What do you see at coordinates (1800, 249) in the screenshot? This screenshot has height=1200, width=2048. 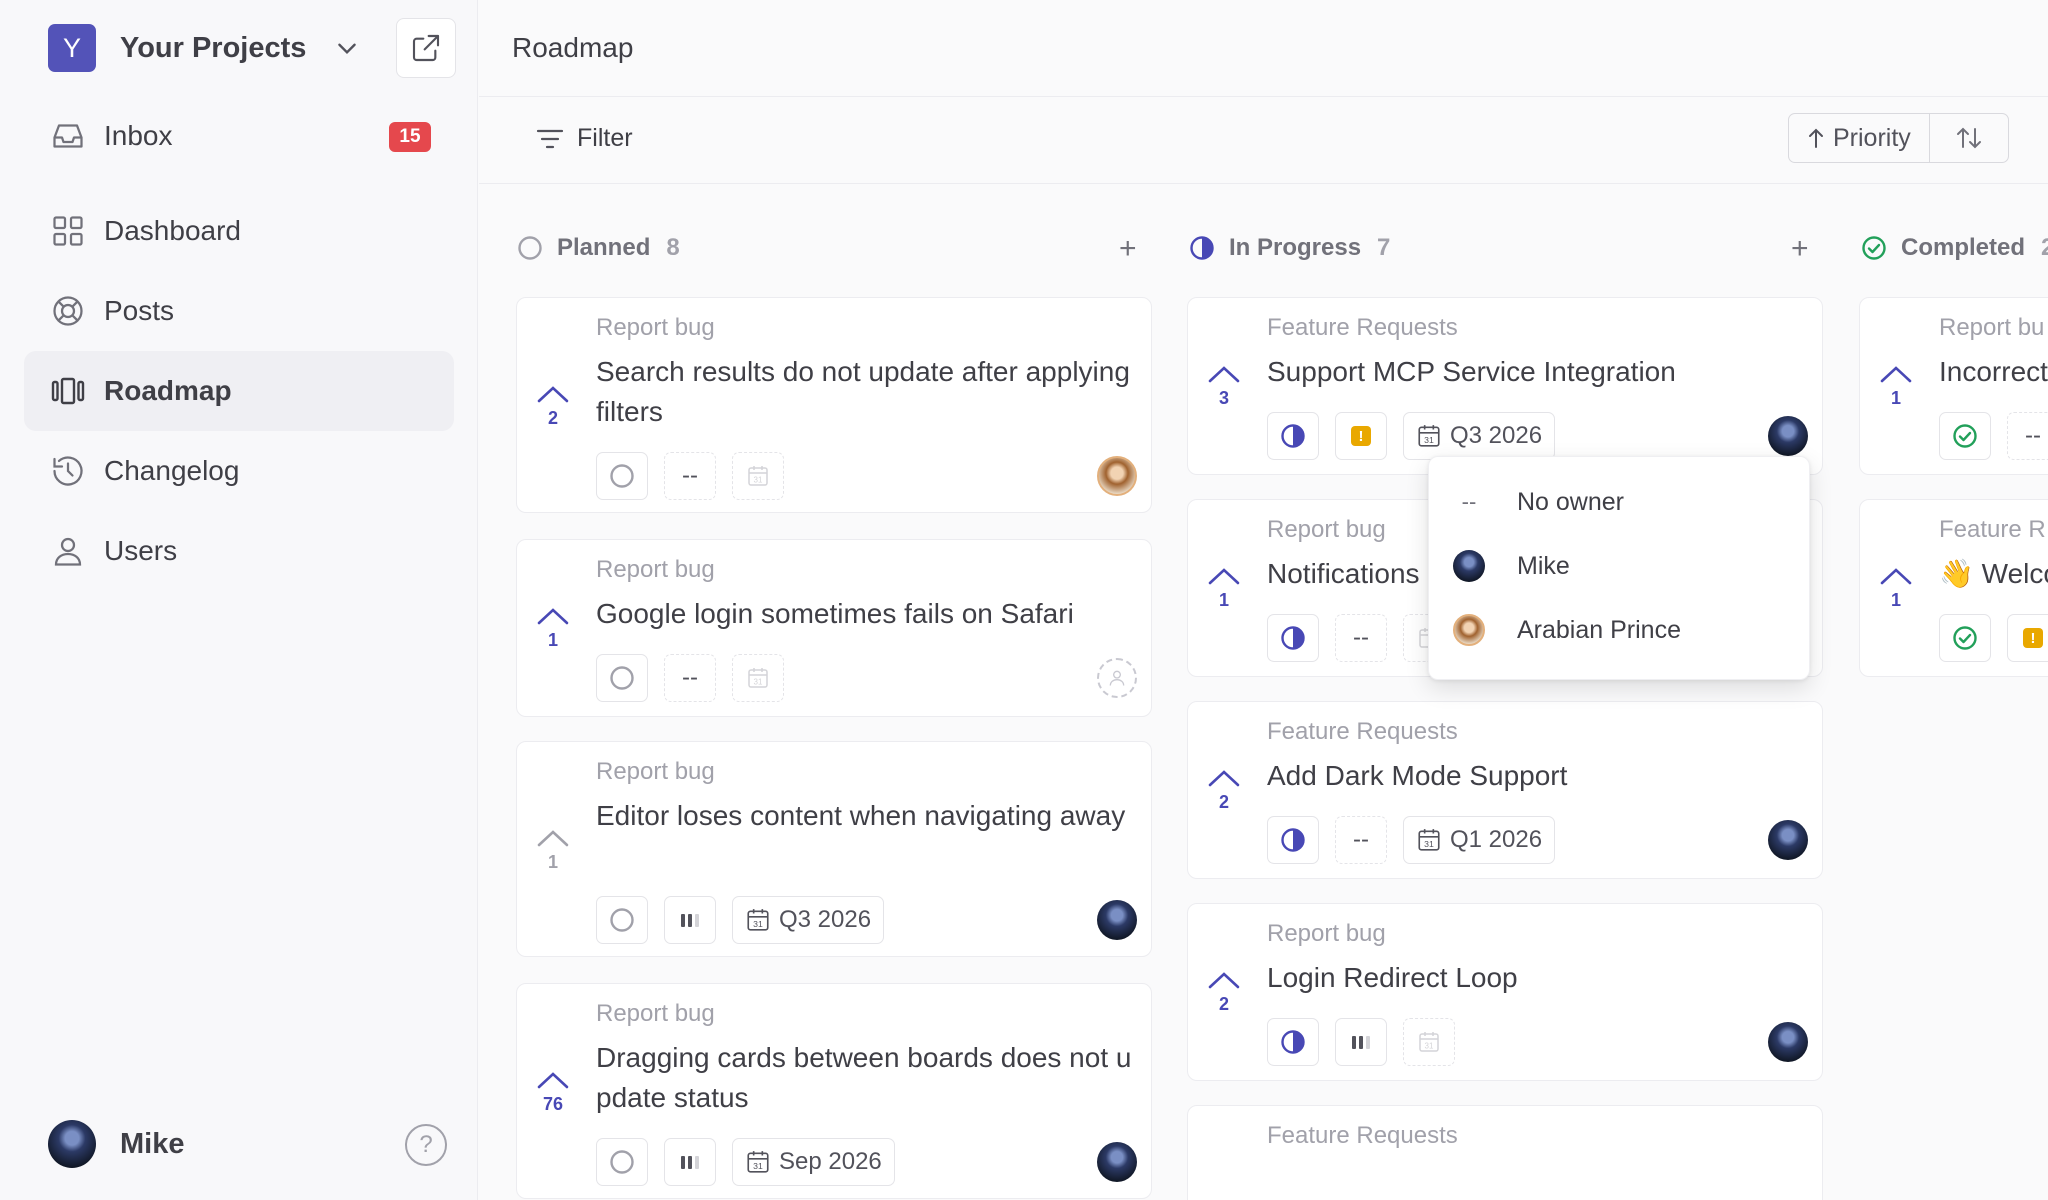 I see `add-in-progress-button: +` at bounding box center [1800, 249].